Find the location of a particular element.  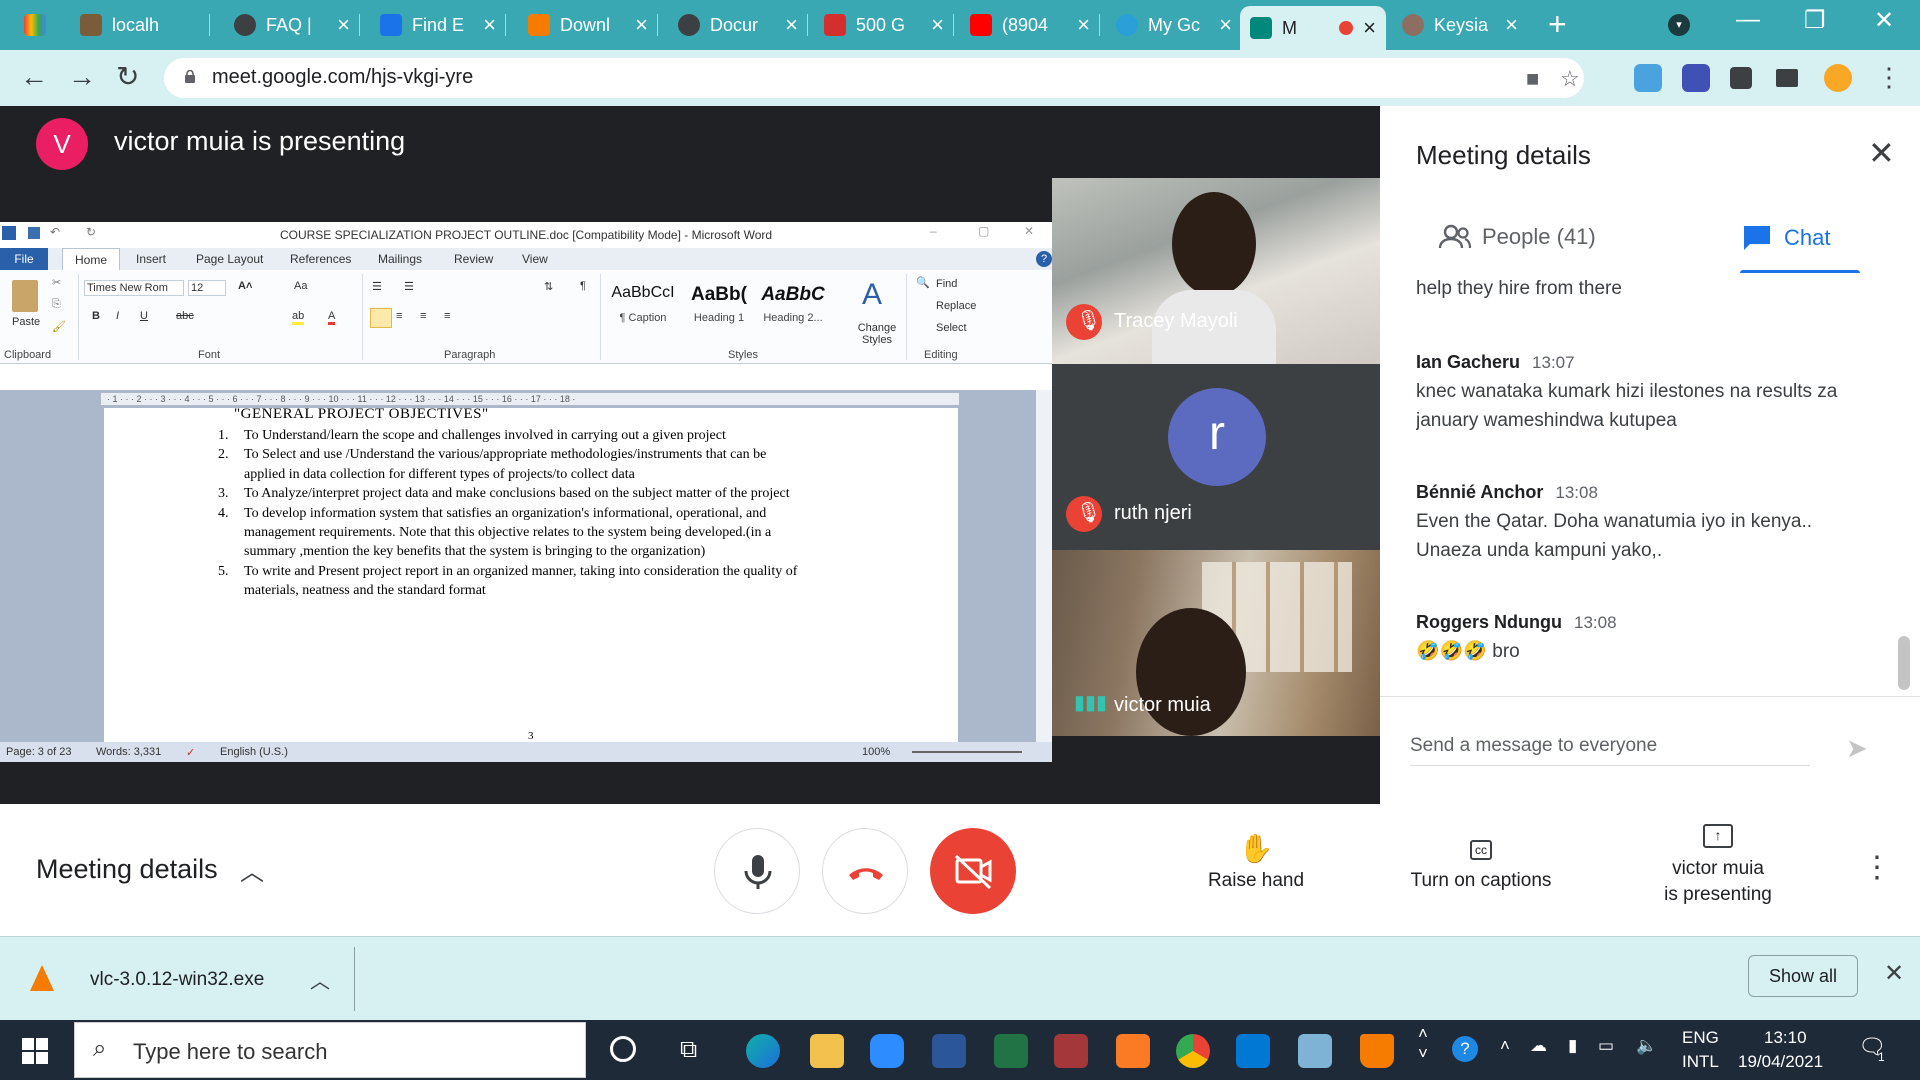

help-tray-icon: ? is located at coordinates (1465, 1049).